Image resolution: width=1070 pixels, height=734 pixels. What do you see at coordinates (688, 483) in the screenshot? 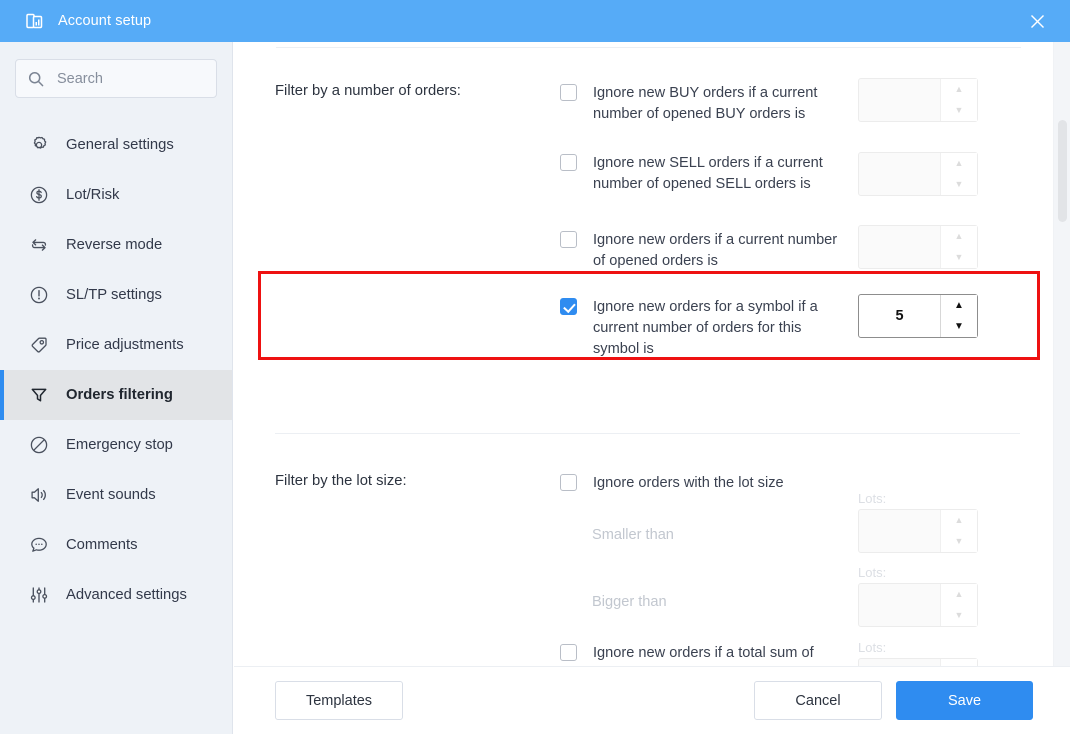
I see `row-label: Ignore orders with the lot size` at bounding box center [688, 483].